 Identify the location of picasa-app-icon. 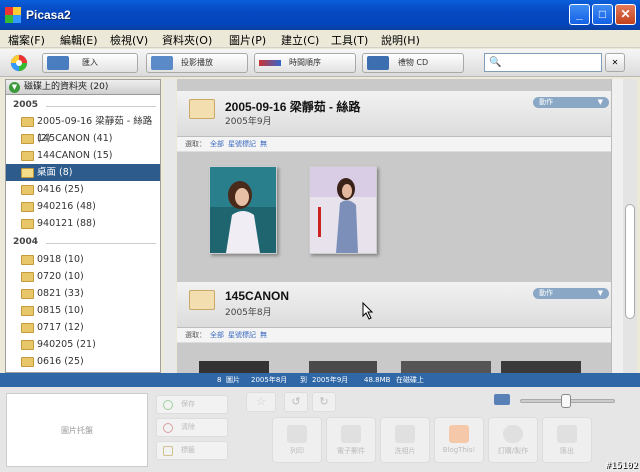
(13, 15).